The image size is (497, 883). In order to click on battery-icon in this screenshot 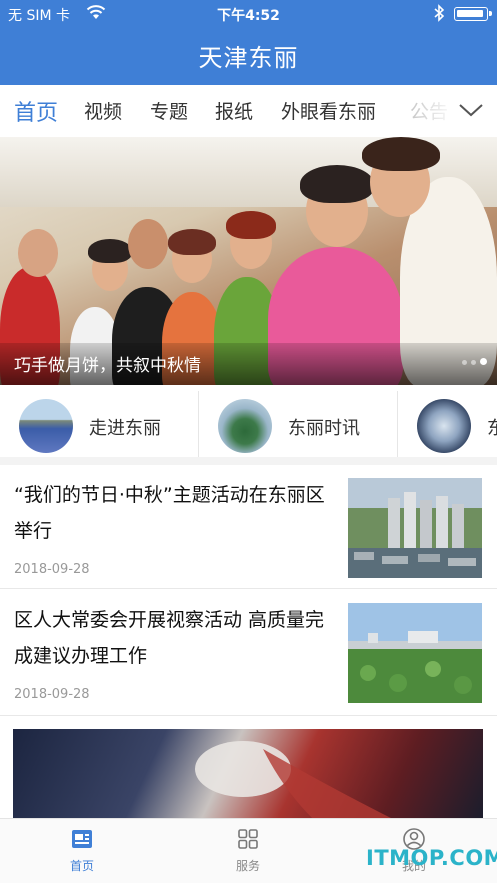, I will do `click(473, 14)`.